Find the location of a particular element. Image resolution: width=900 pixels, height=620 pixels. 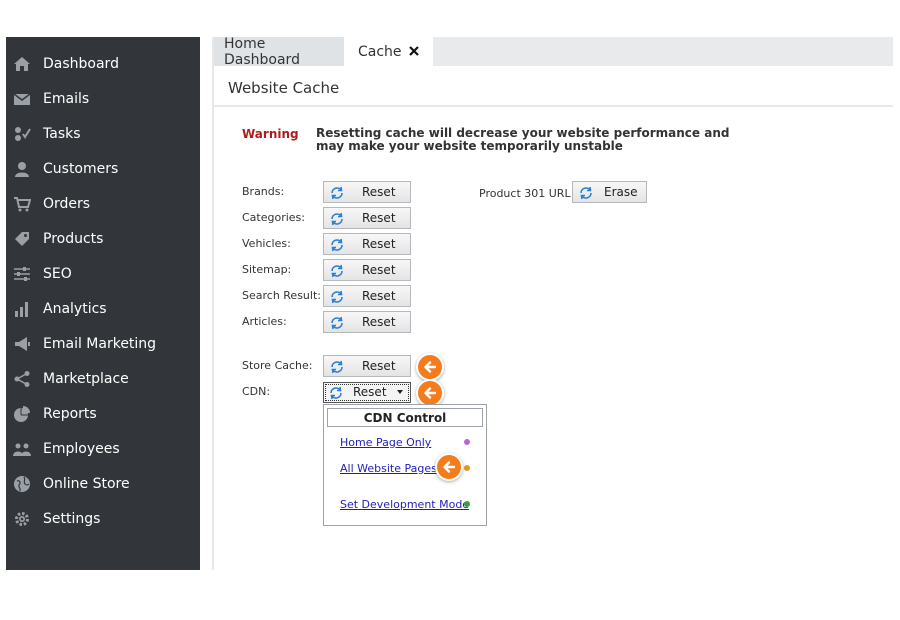

search-result-label: Search Result: is located at coordinates (281, 295).